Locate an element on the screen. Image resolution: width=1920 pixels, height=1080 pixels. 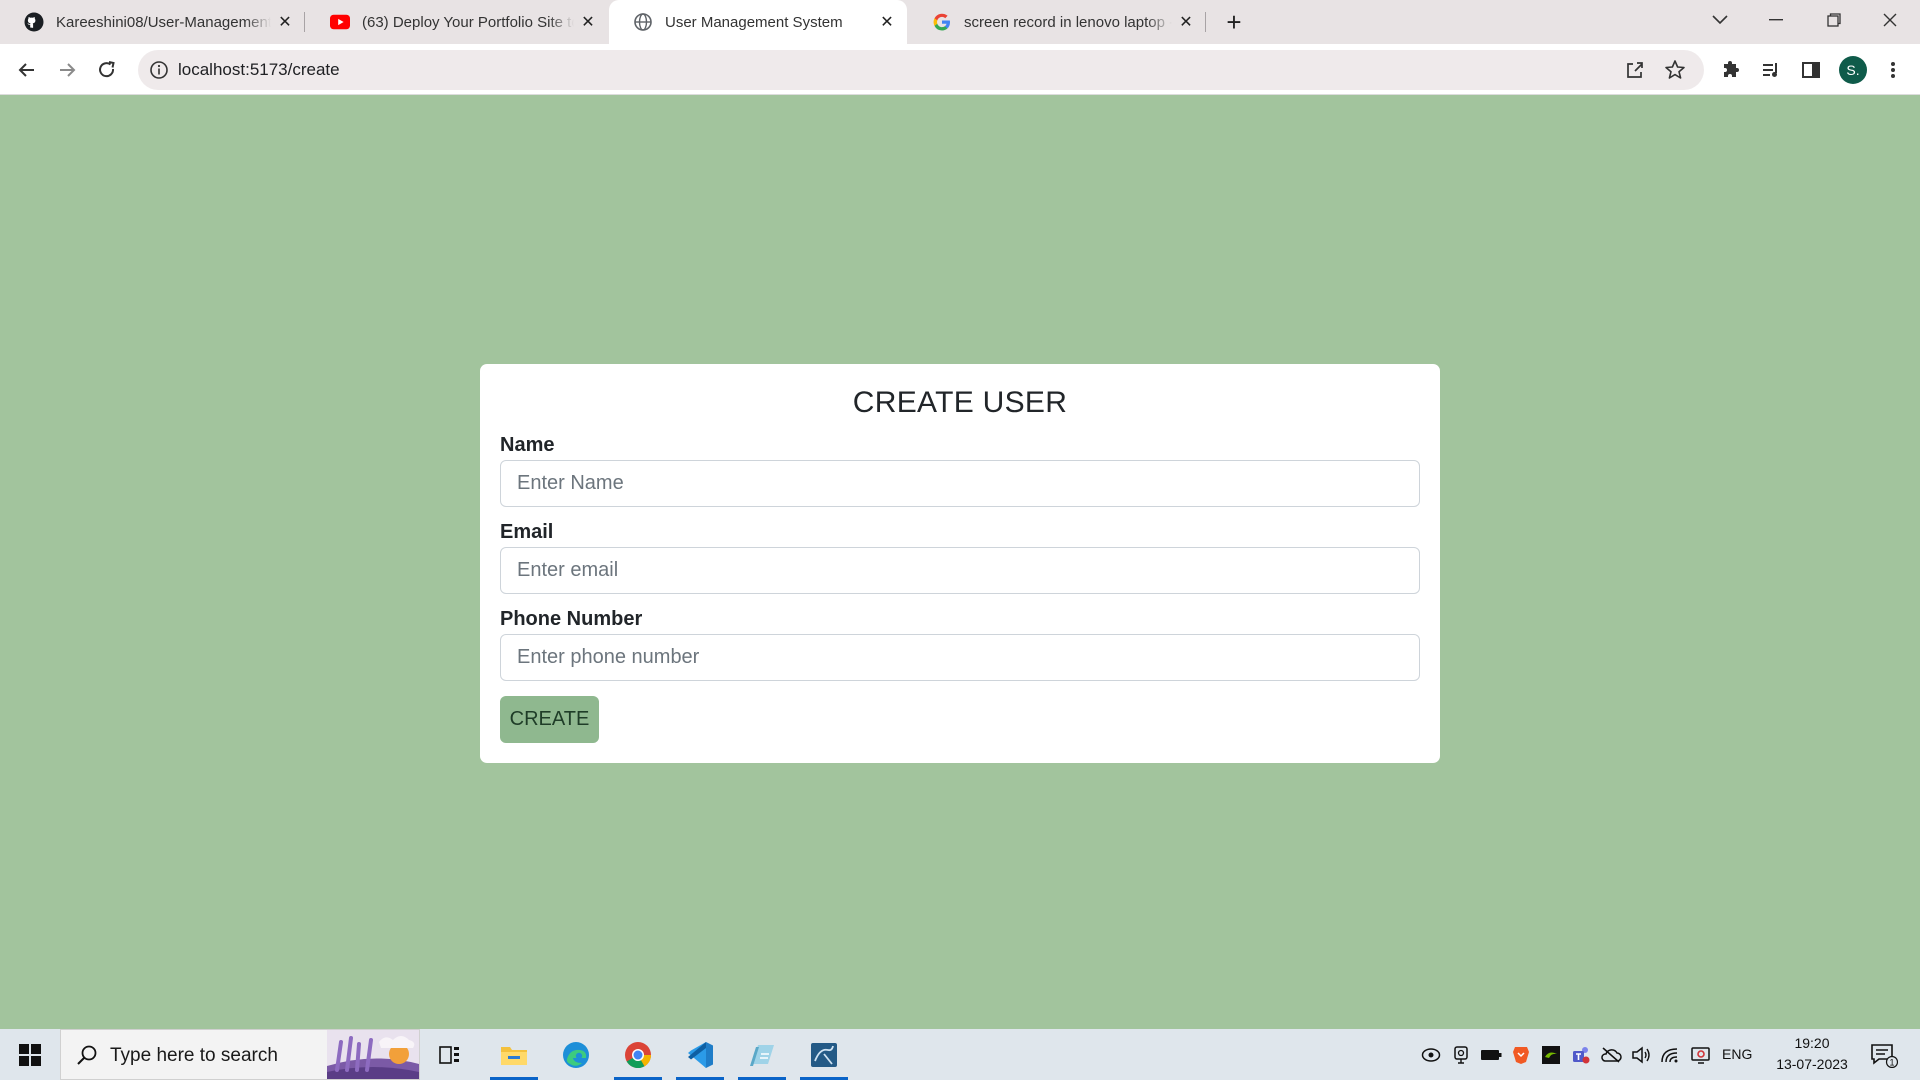
media-control-icon is located at coordinates (1771, 70).